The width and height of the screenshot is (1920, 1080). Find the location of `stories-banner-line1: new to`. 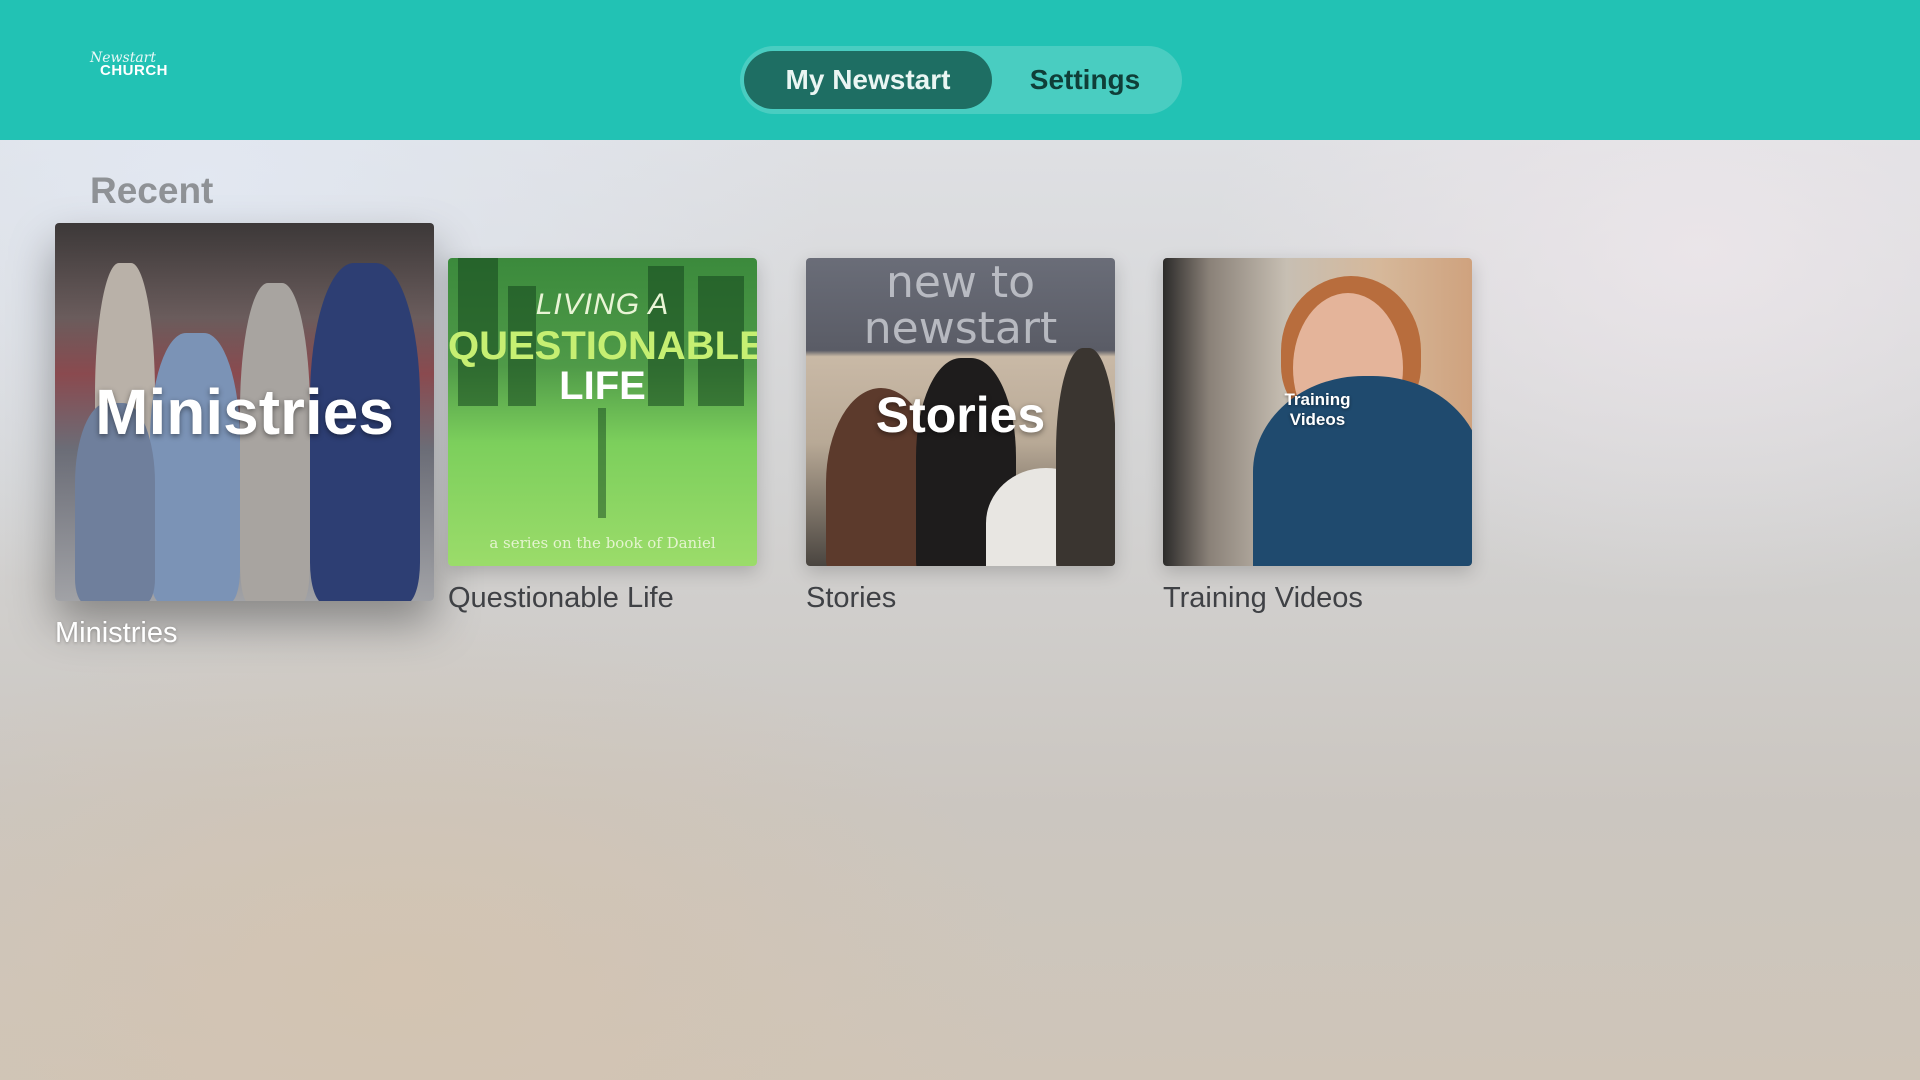

stories-banner-line1: new to is located at coordinates (960, 283).